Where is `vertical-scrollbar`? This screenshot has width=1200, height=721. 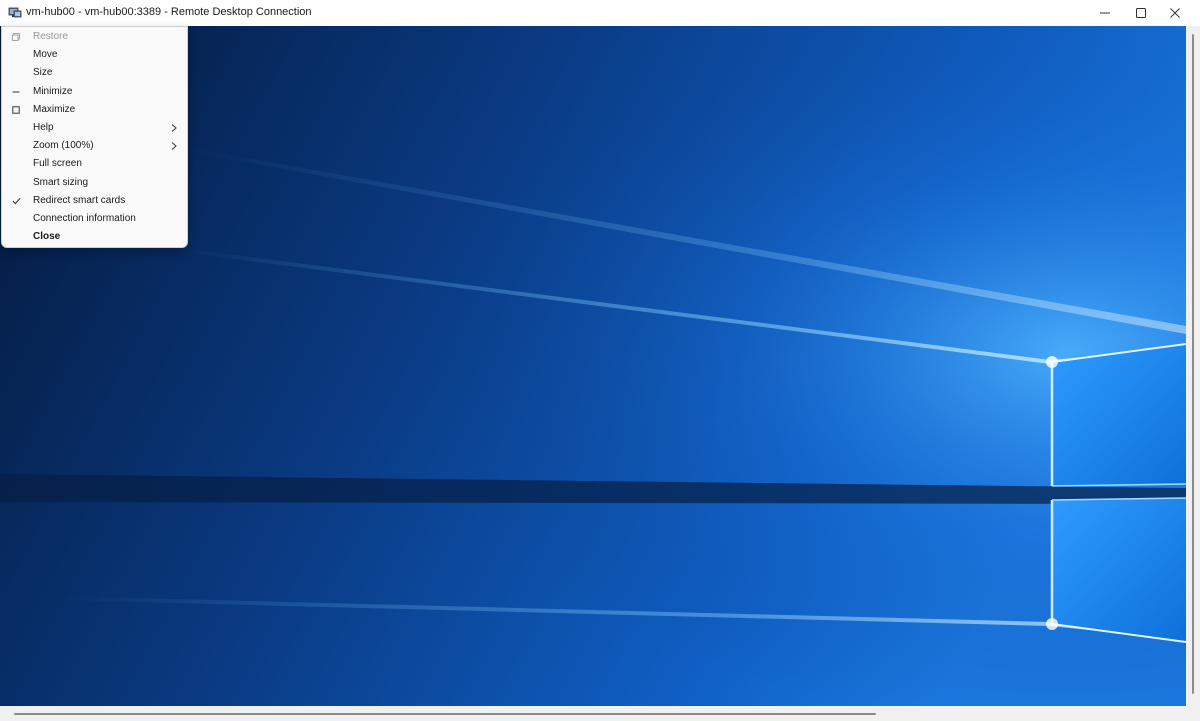 vertical-scrollbar is located at coordinates (1193, 366).